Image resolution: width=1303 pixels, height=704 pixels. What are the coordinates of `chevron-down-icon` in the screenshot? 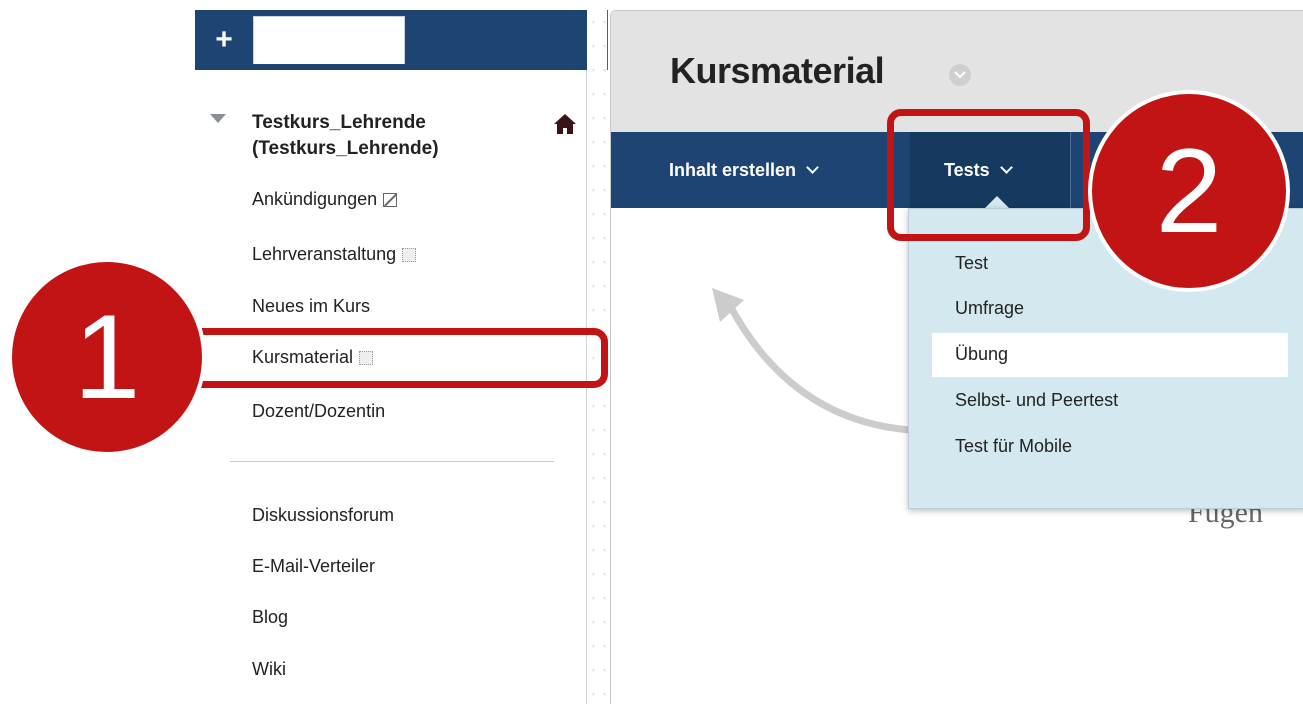 It's located at (812, 167).